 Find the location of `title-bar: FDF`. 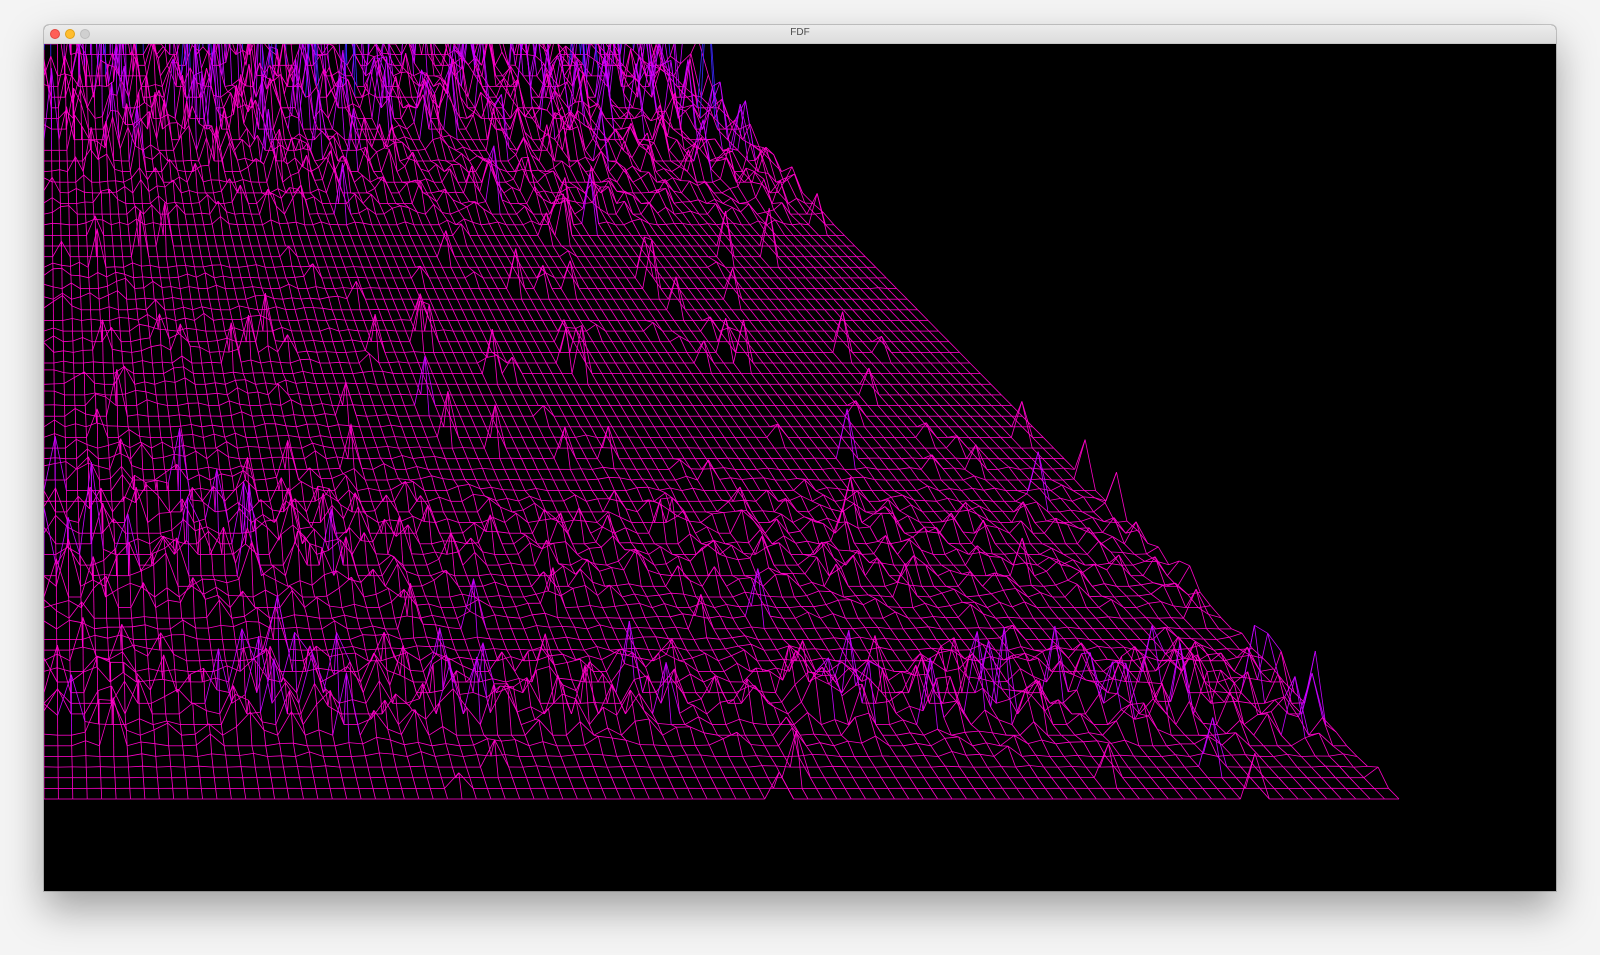

title-bar: FDF is located at coordinates (800, 34).